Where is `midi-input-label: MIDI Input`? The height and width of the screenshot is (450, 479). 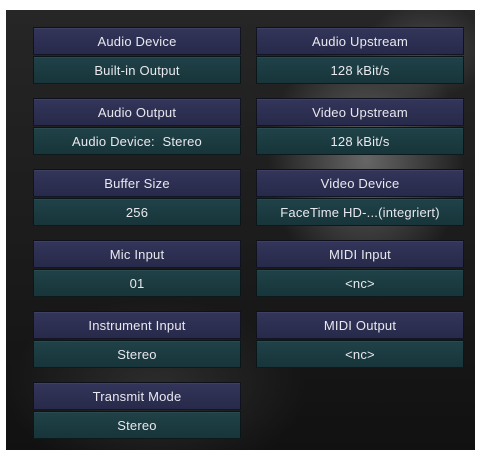
midi-input-label: MIDI Input is located at coordinates (360, 254).